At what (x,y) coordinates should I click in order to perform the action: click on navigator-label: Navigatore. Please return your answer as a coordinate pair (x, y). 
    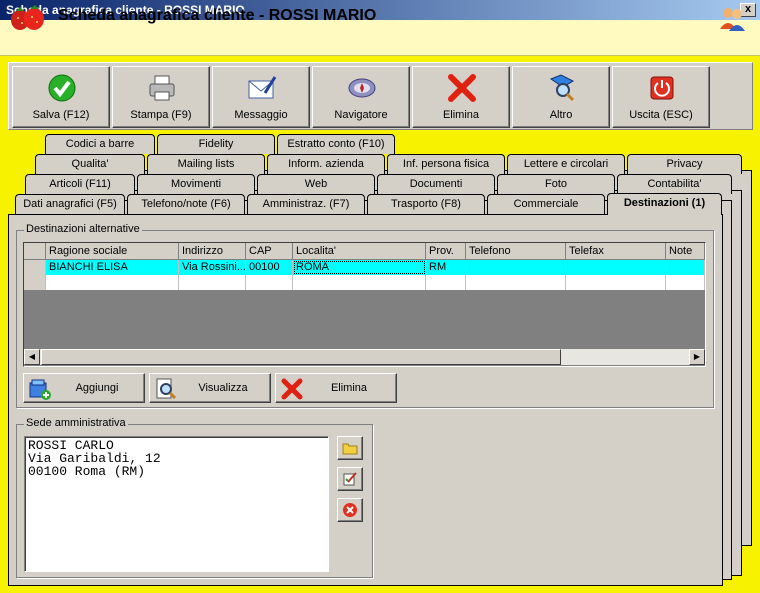
    Looking at the image, I should click on (361, 115).